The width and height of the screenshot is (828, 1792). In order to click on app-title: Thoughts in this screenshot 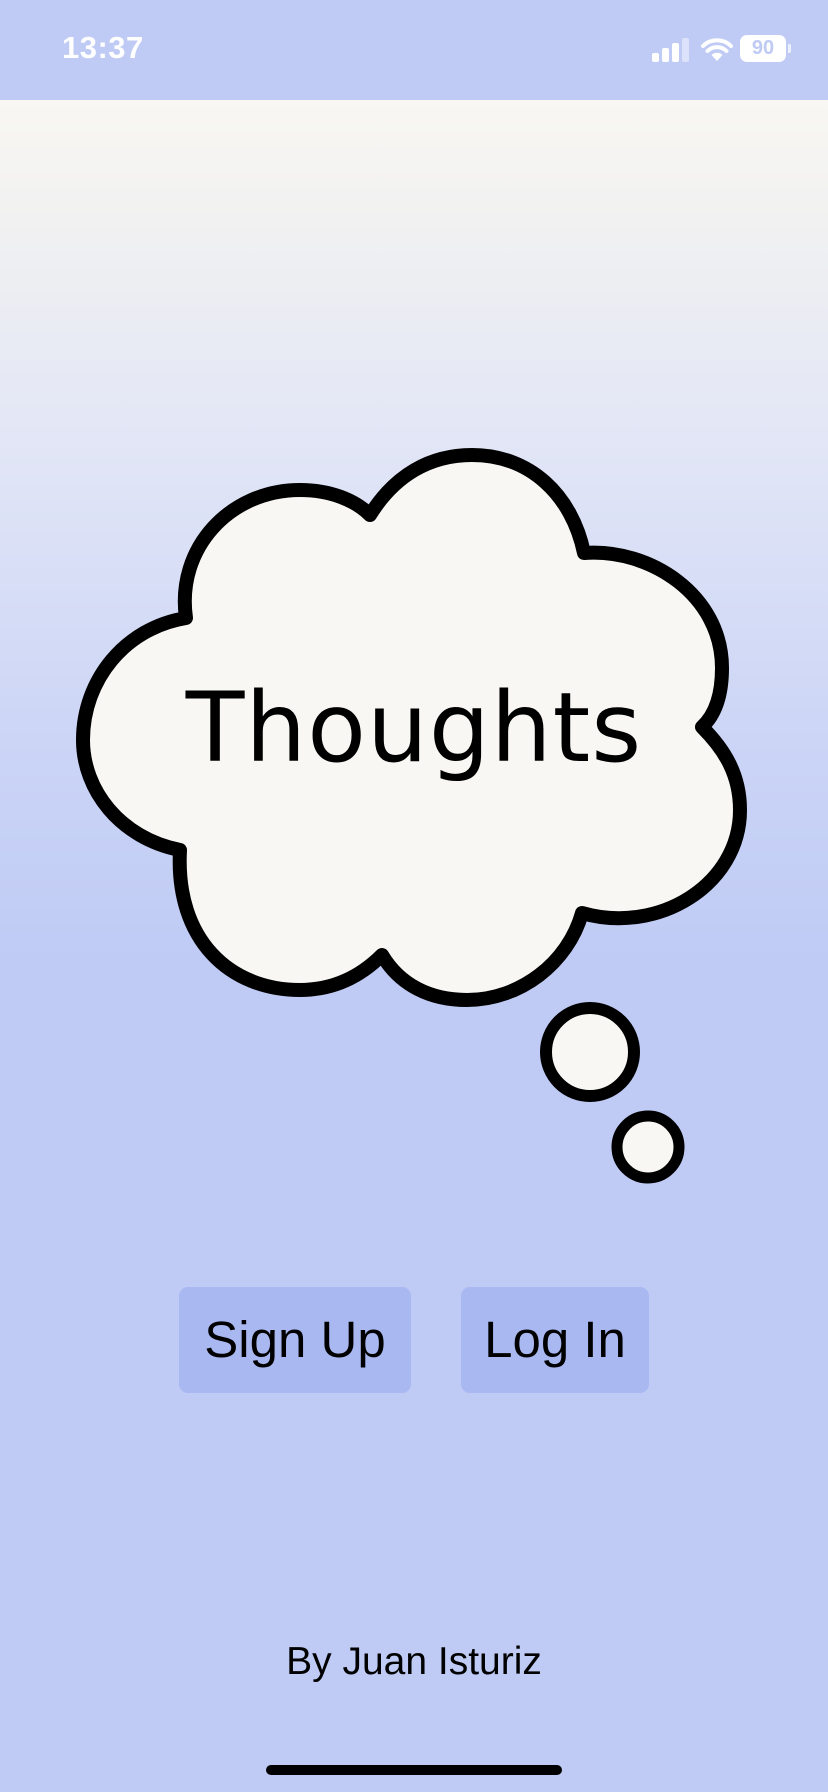, I will do `click(414, 728)`.